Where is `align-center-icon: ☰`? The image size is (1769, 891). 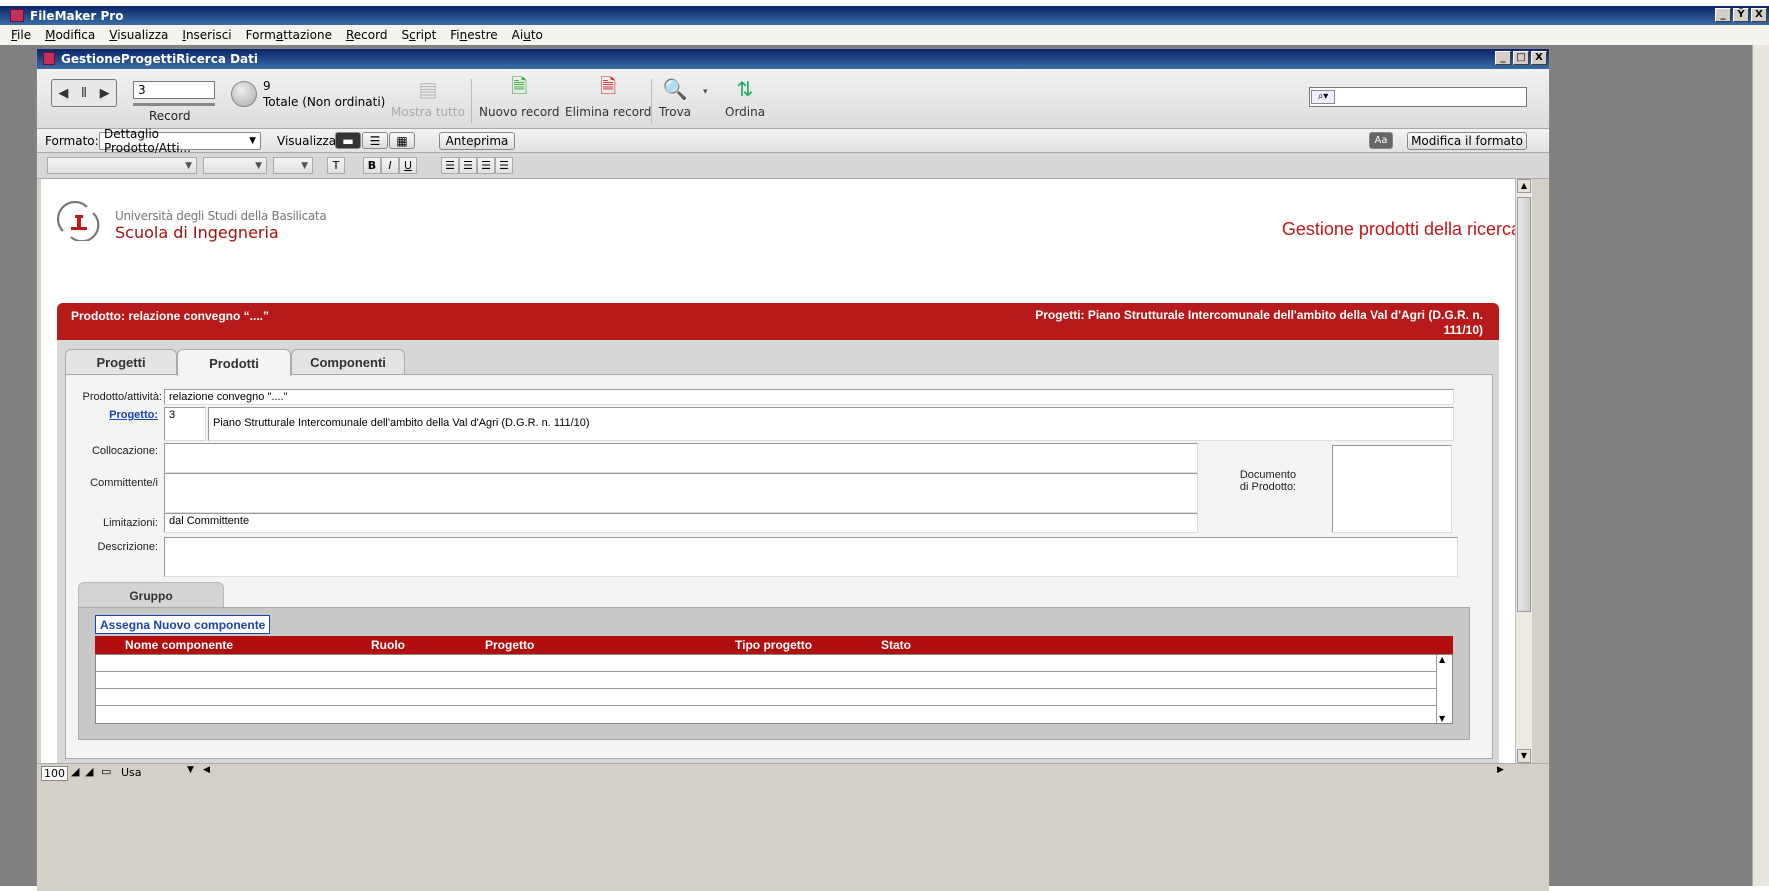 align-center-icon: ☰ is located at coordinates (468, 165).